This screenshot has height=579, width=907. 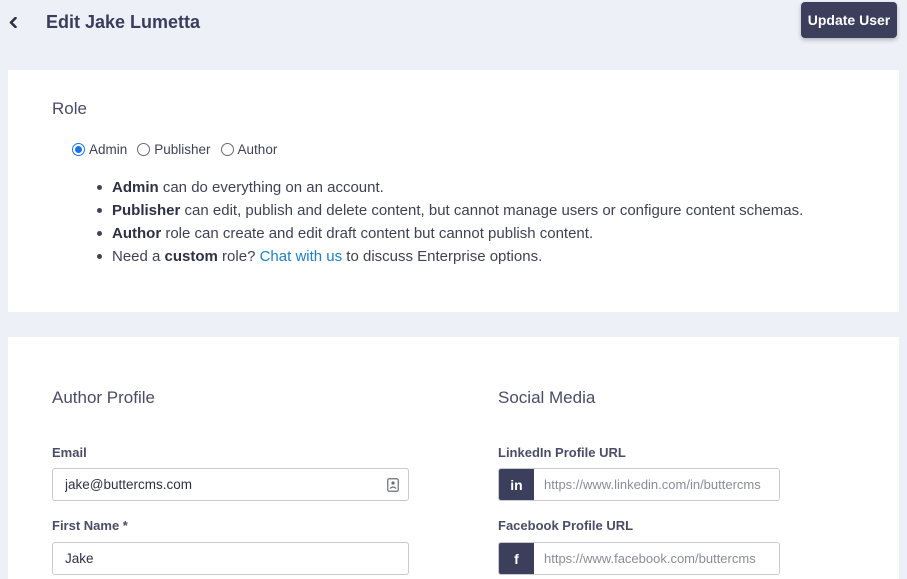 What do you see at coordinates (849, 20) in the screenshot?
I see `update-user-button: Update User` at bounding box center [849, 20].